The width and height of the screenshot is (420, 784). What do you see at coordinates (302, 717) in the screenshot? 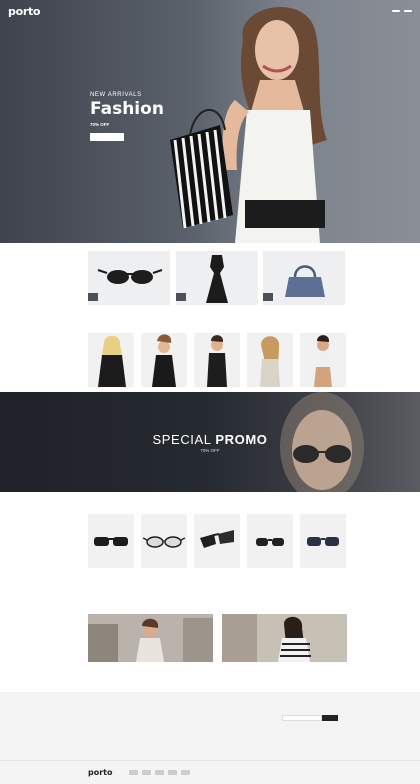
I see `newsletter-email-input` at bounding box center [302, 717].